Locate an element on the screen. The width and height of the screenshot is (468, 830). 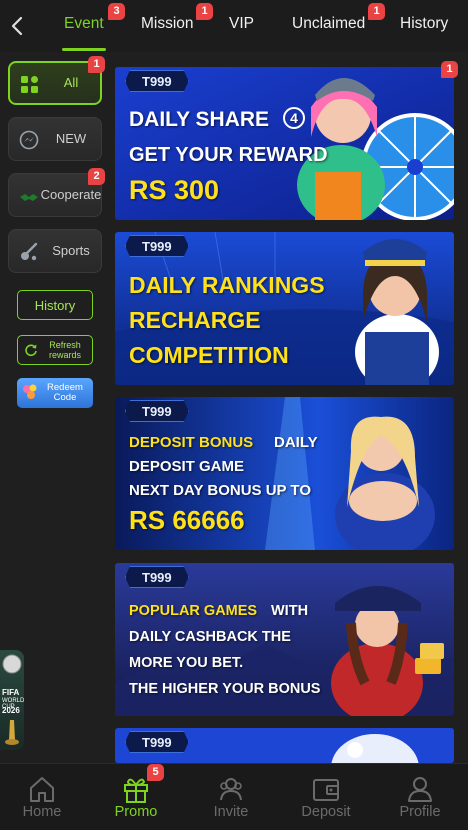
nav-invite: Invite is located at coordinates (231, 797).